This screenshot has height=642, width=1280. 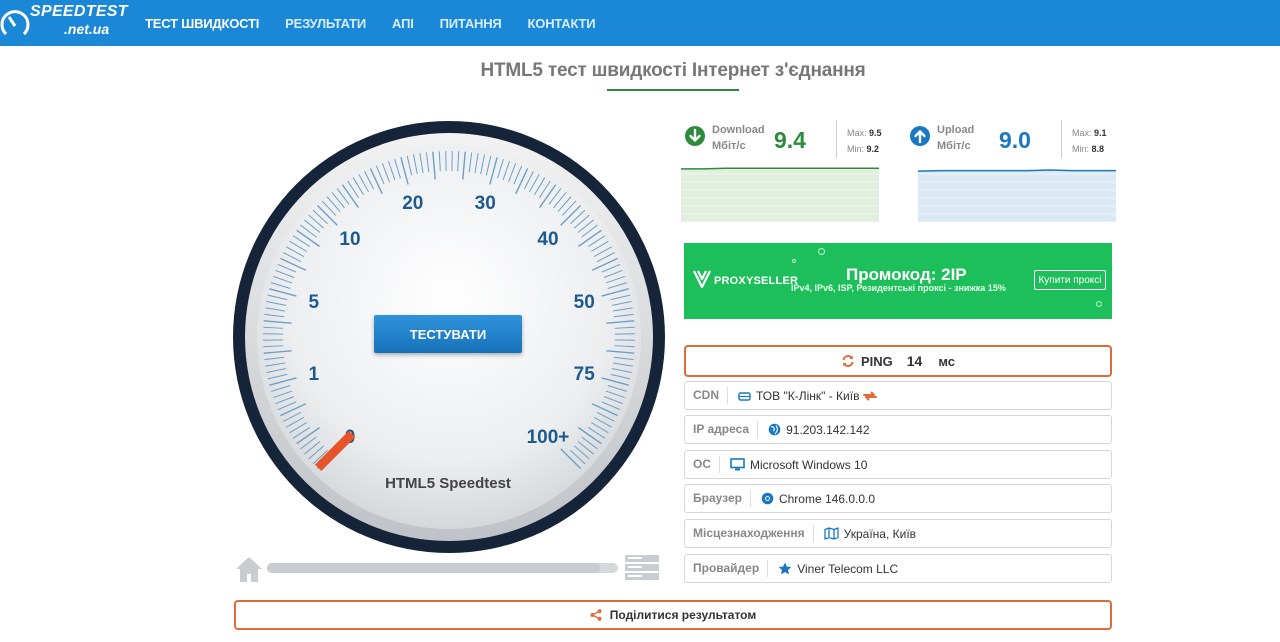 What do you see at coordinates (1081, 149) in the screenshot?
I see `upload-min-label: Min:` at bounding box center [1081, 149].